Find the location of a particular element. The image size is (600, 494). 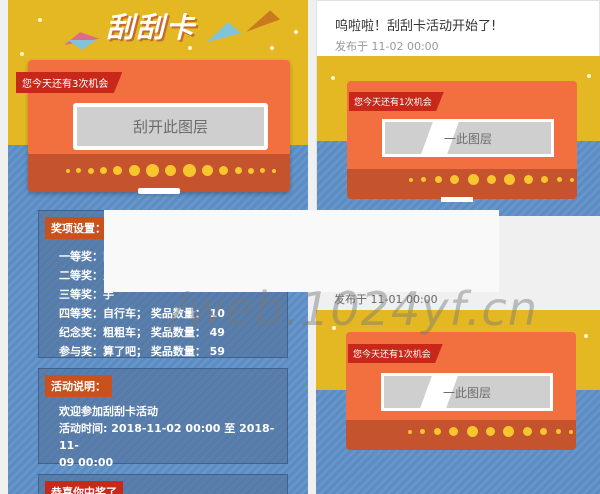

activity-time-text-cont: 09 00:00 is located at coordinates (86, 462).